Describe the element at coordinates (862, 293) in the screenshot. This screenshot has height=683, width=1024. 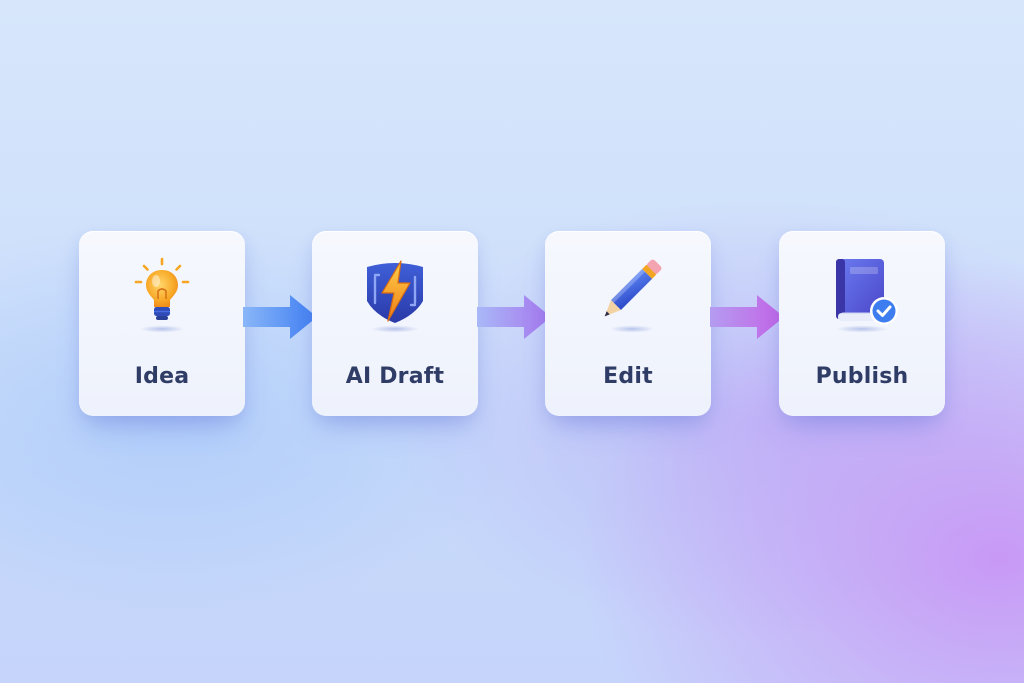
I see `book-check-icon` at that location.